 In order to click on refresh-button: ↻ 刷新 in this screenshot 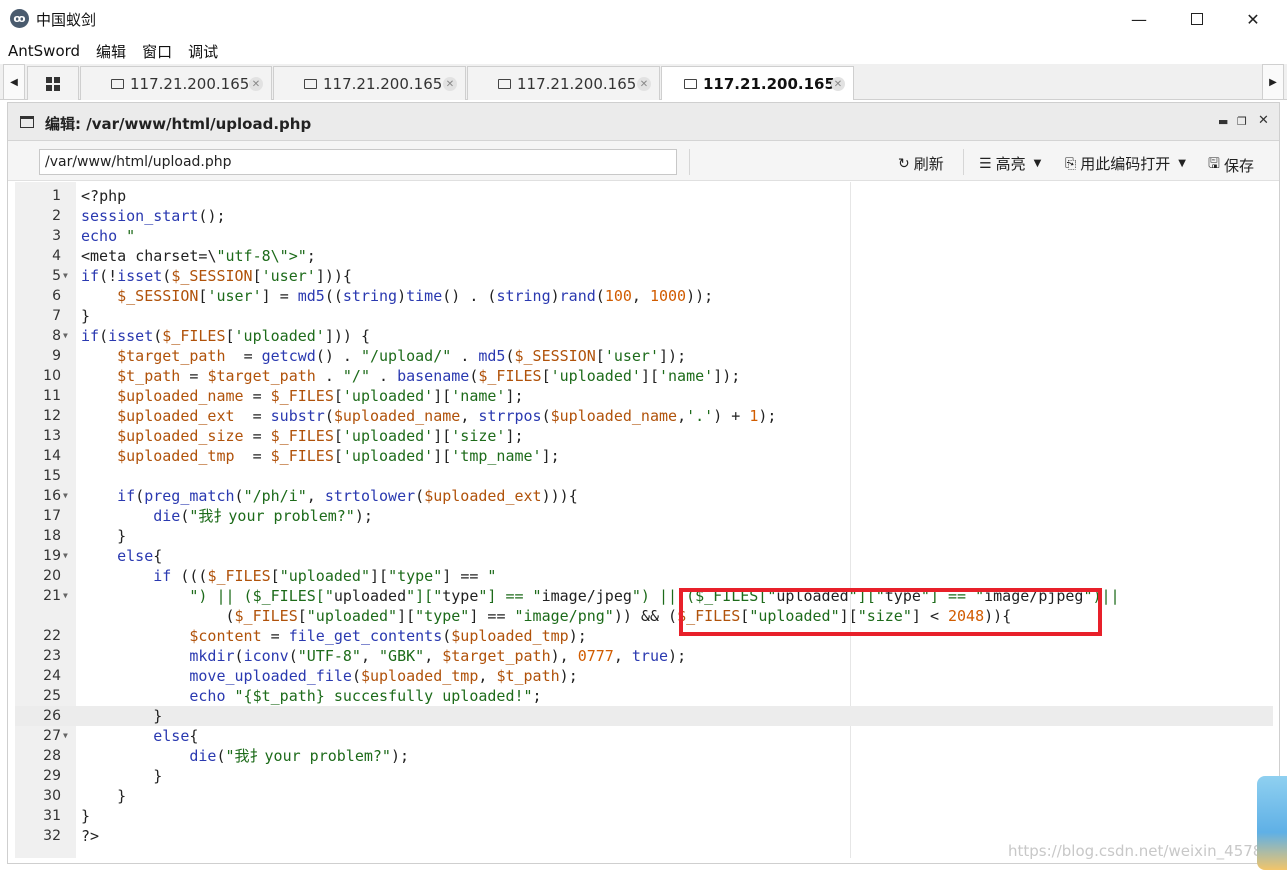, I will do `click(921, 163)`.